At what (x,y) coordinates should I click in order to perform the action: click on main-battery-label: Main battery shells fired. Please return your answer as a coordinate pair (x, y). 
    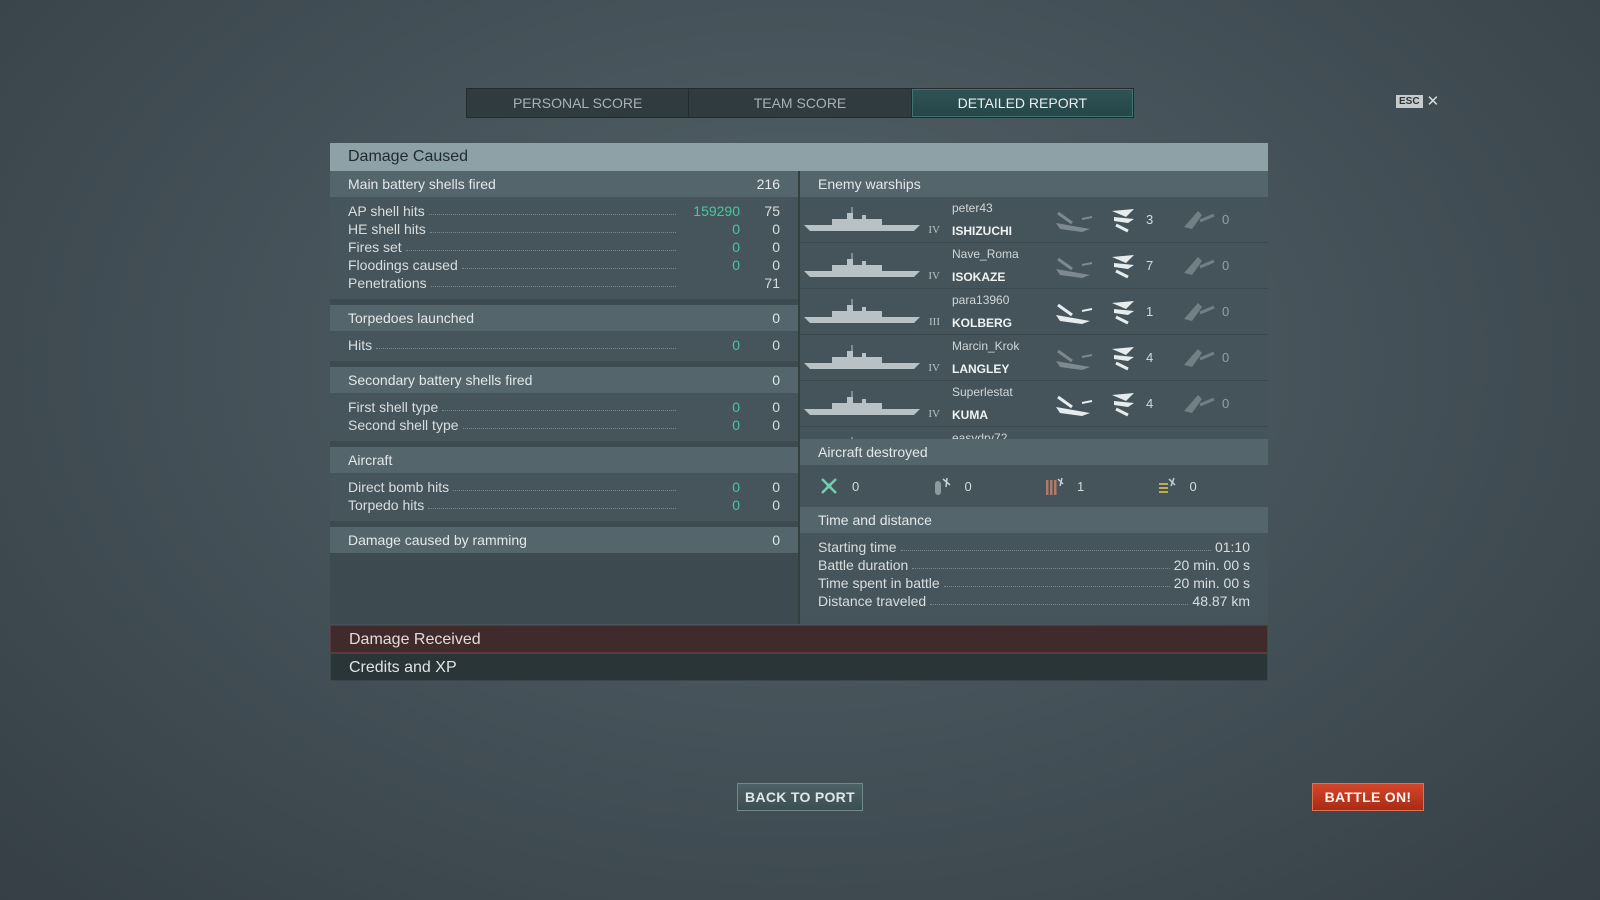
    Looking at the image, I should click on (422, 184).